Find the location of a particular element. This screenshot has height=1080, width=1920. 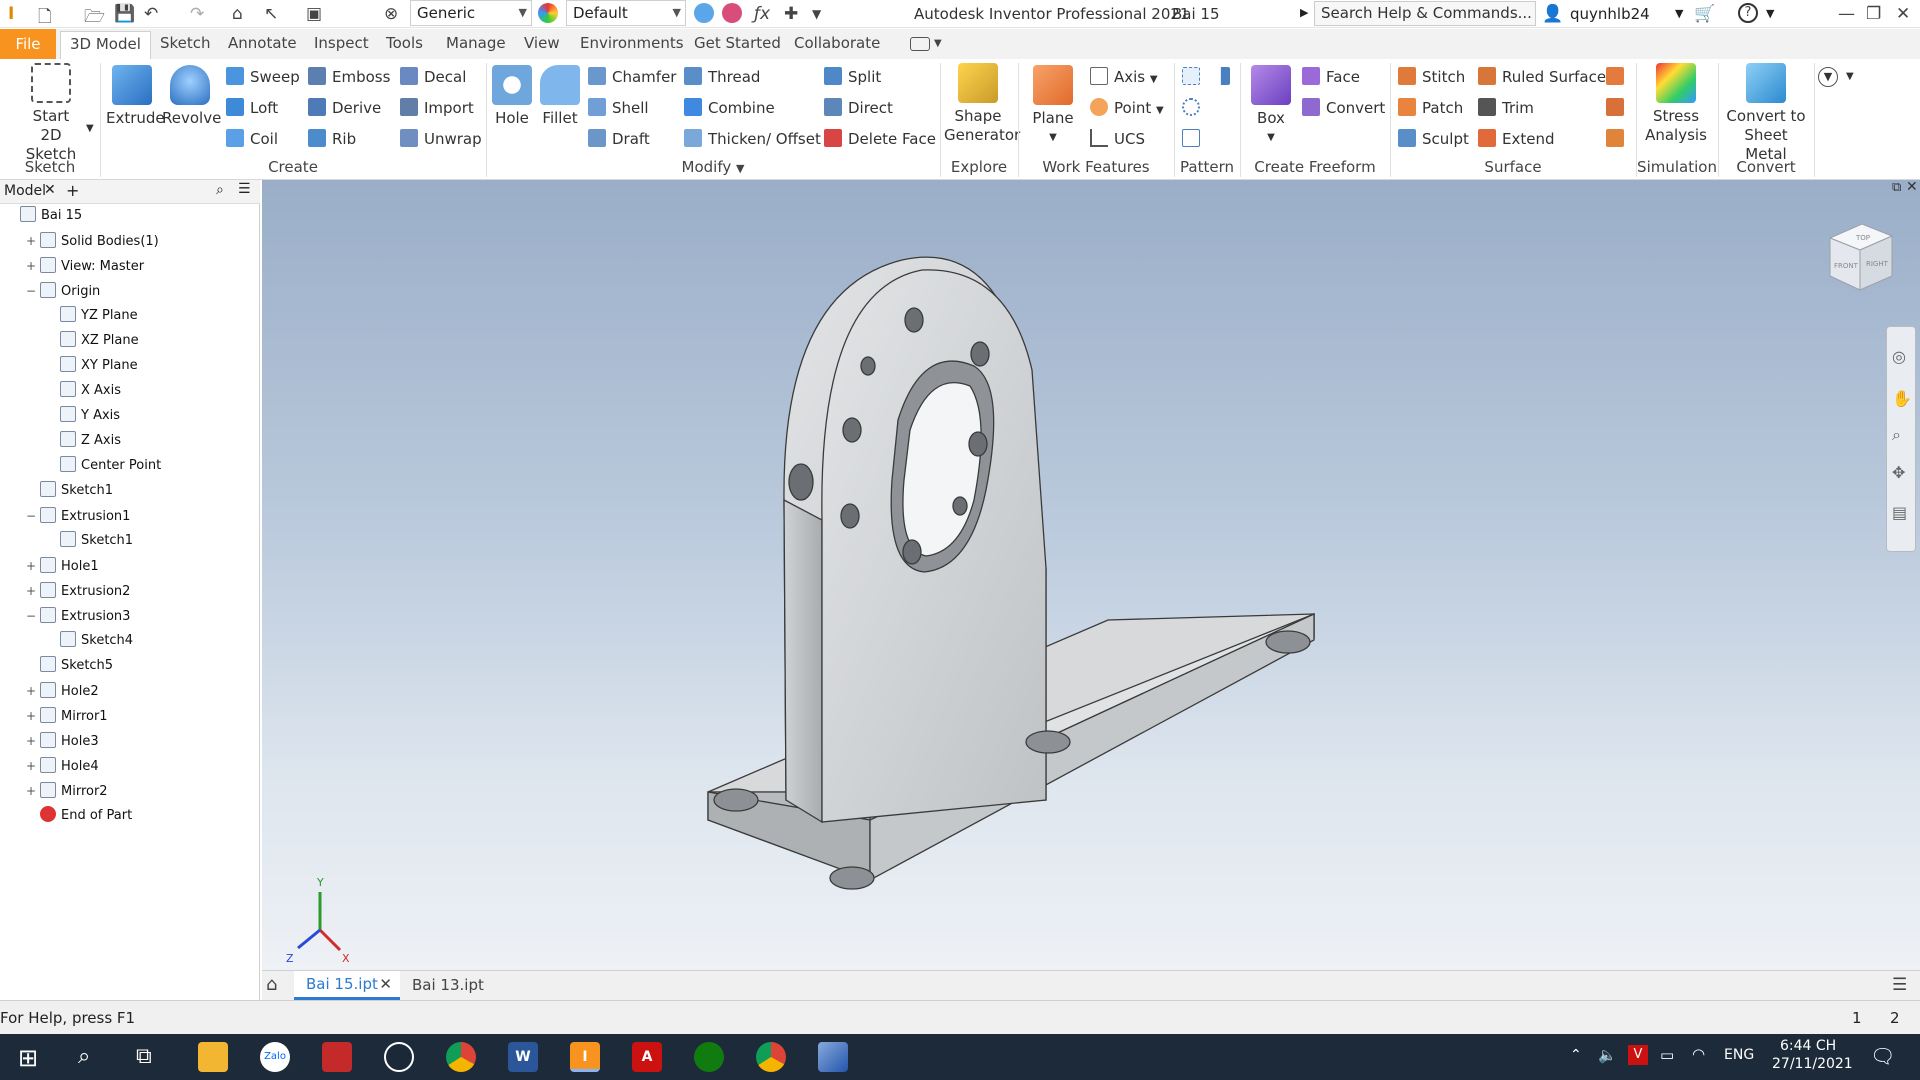

view-cube-top: TOP is located at coordinates (1862, 238).